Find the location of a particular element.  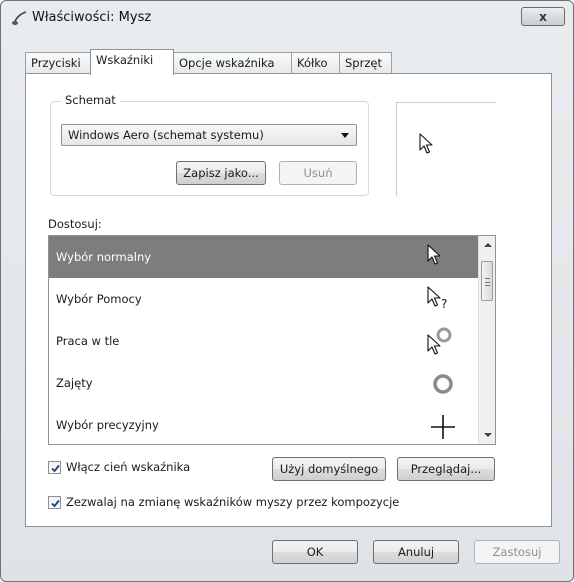

list-item-label: Wybór precyzyjny is located at coordinates (107, 425).